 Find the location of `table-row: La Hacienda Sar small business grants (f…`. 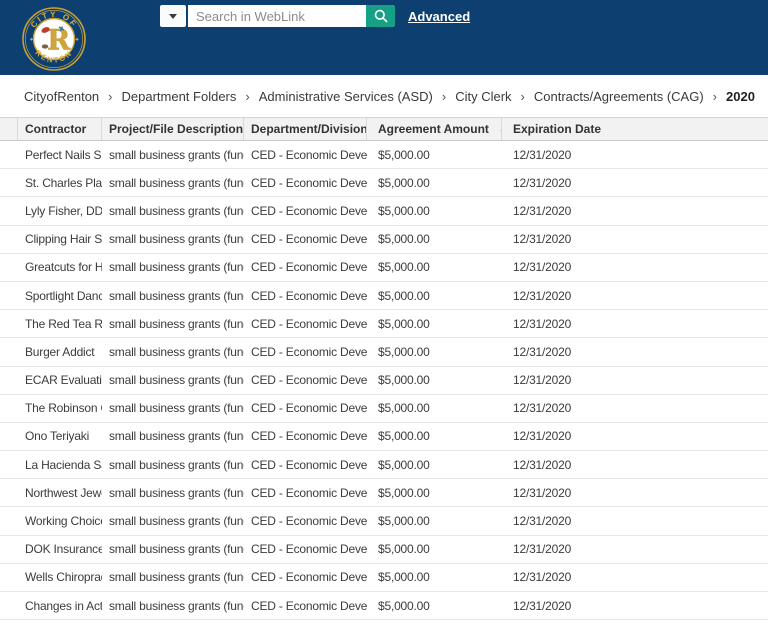

table-row: La Hacienda Sar small business grants (f… is located at coordinates (384, 465).